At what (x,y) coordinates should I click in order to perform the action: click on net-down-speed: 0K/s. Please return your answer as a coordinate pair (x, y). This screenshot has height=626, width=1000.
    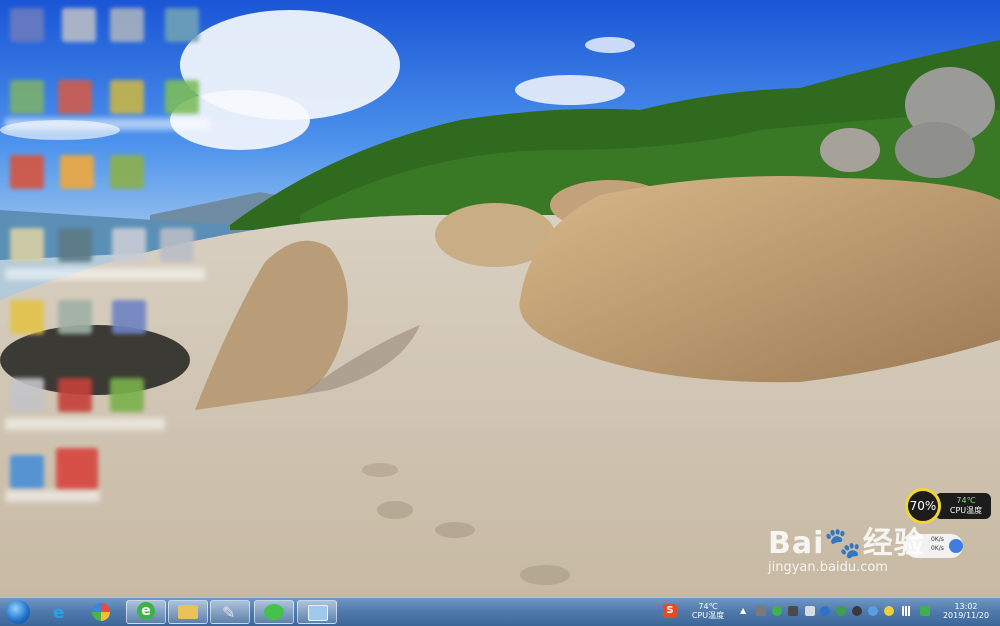
    Looking at the image, I should click on (937, 548).